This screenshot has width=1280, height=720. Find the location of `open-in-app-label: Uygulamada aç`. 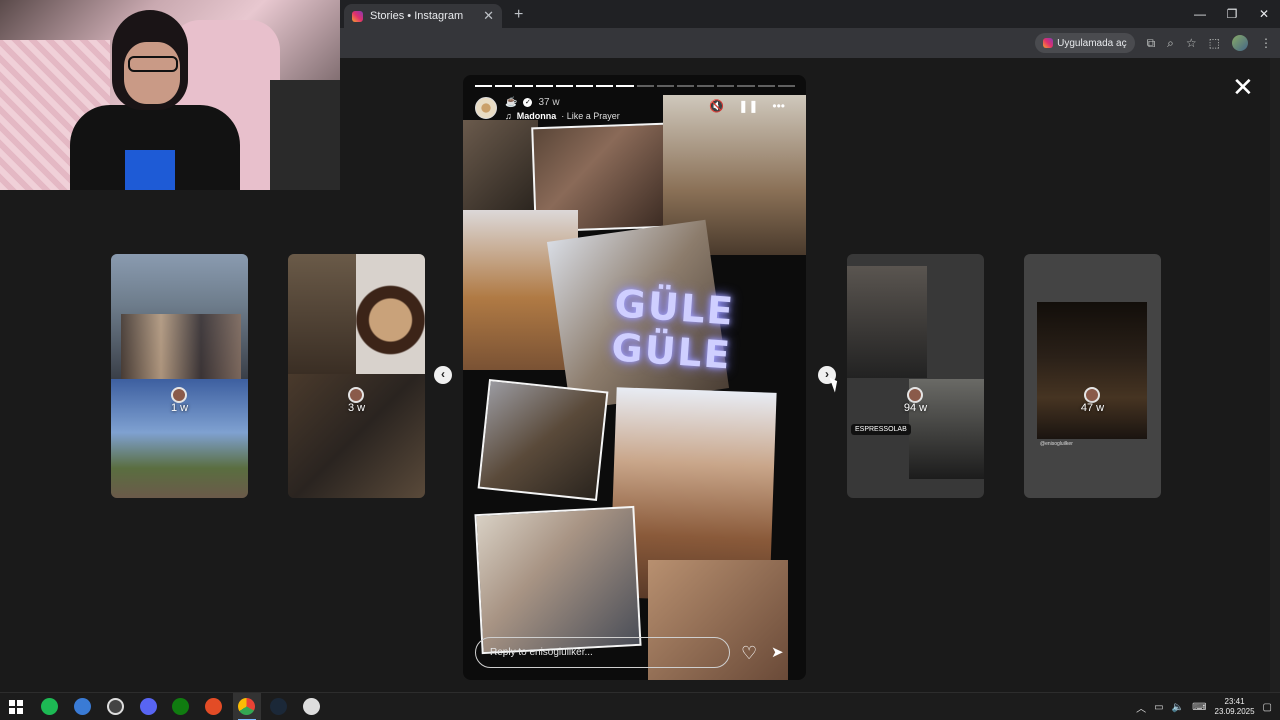

open-in-app-label: Uygulamada aç is located at coordinates (1092, 43).